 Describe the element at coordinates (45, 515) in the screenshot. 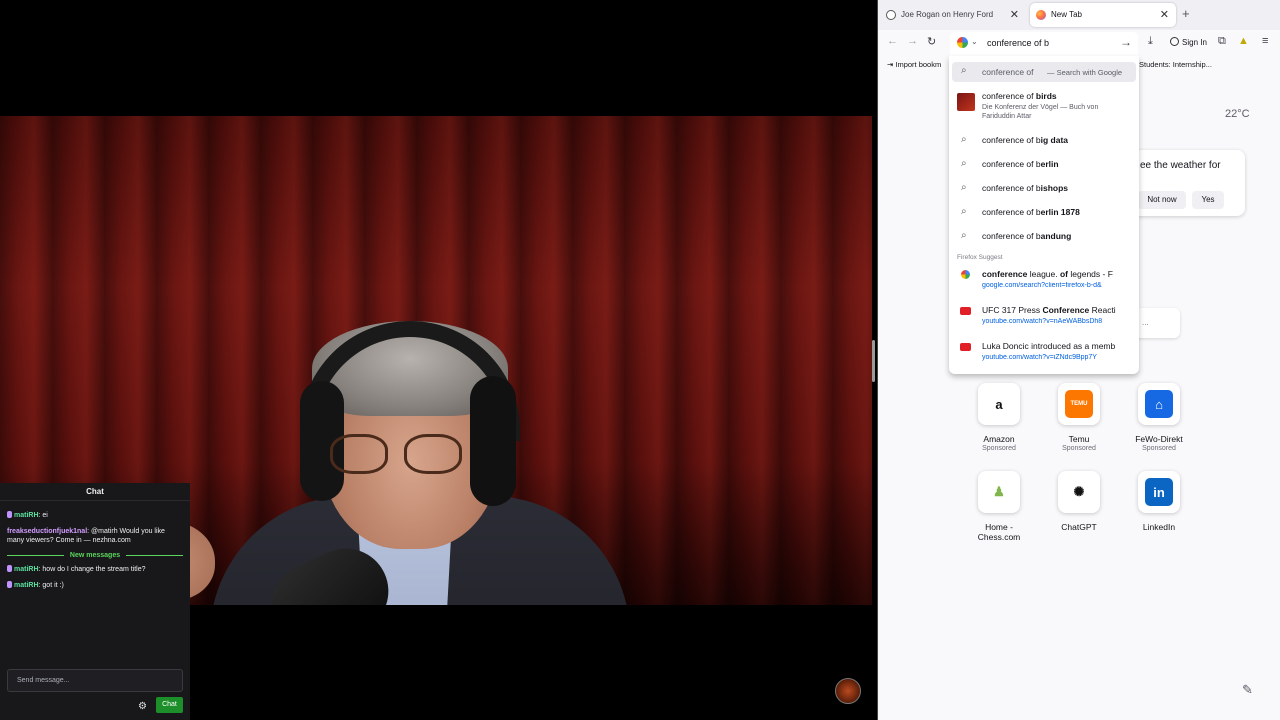

I see `chat-text: ei` at that location.